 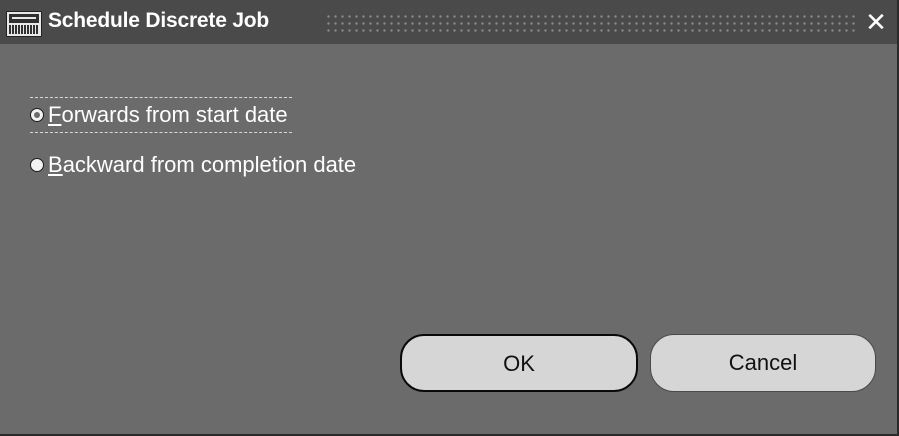 I want to click on radio-label-backward: Backward from completion date, so click(x=202, y=165).